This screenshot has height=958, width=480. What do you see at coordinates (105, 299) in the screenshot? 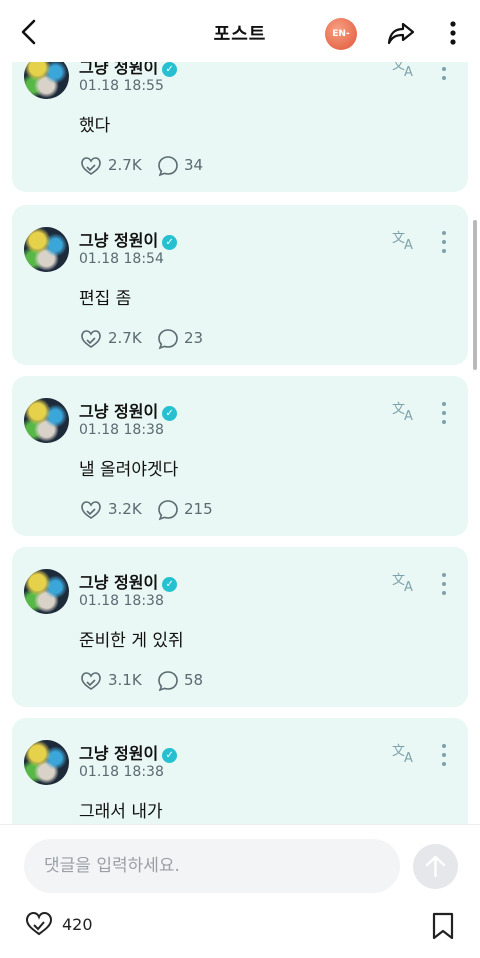
I see `post-text: 편집 좀` at bounding box center [105, 299].